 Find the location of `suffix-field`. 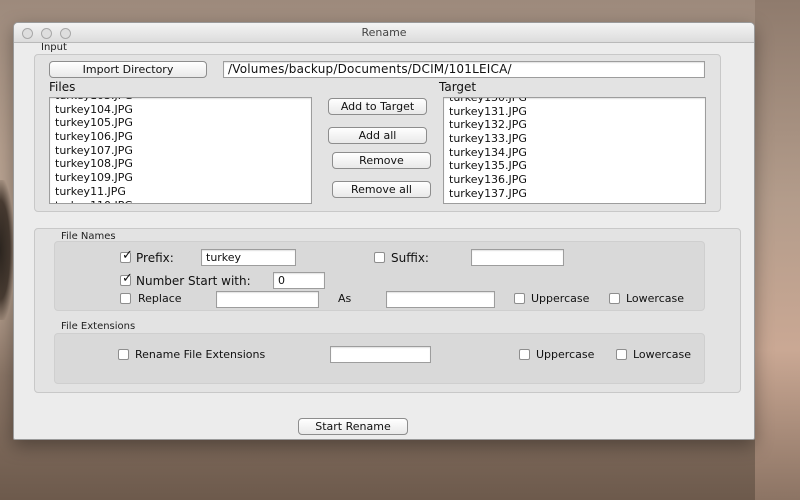

suffix-field is located at coordinates (517, 257).